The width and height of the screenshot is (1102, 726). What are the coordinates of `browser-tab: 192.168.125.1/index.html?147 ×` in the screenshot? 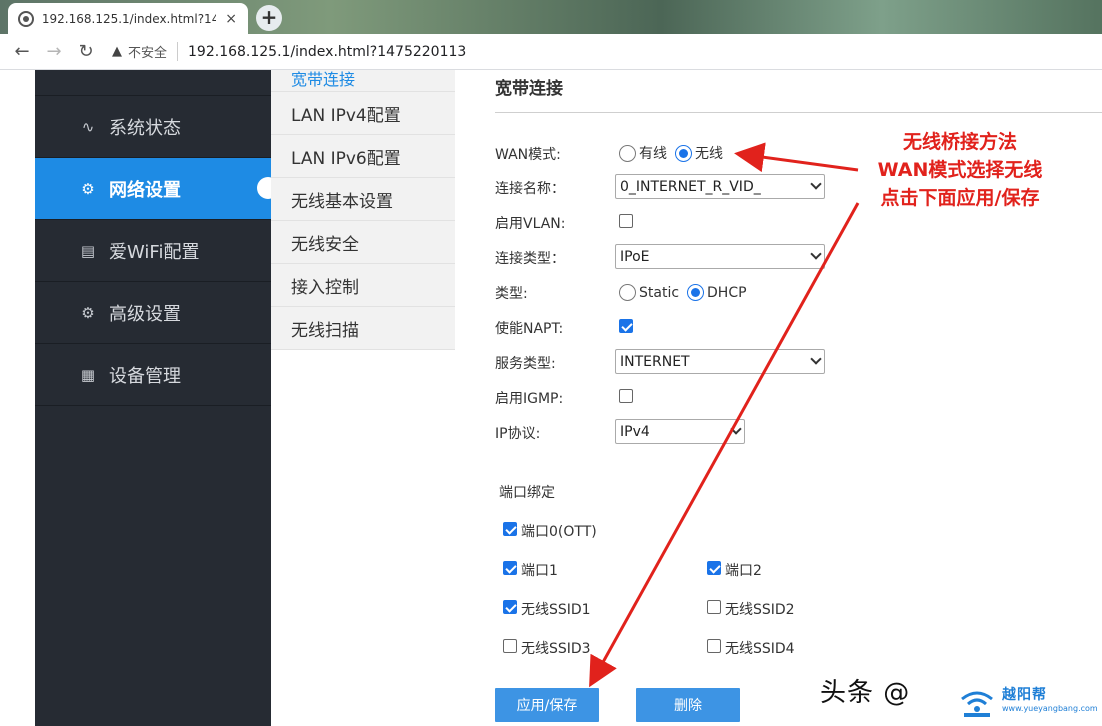 It's located at (128, 18).